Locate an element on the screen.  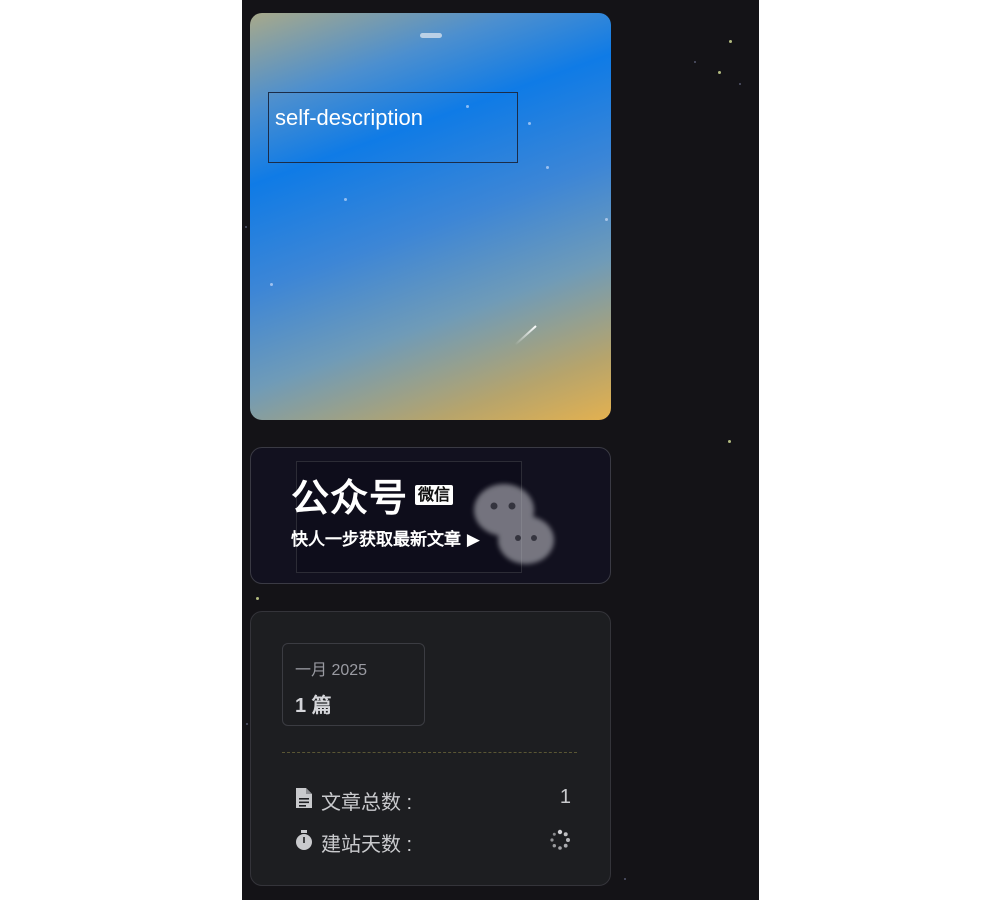
site-stats-card: 一月 2025 1 篇 文章总数 : 1 建站天数: is located at coordinates (430, 748).